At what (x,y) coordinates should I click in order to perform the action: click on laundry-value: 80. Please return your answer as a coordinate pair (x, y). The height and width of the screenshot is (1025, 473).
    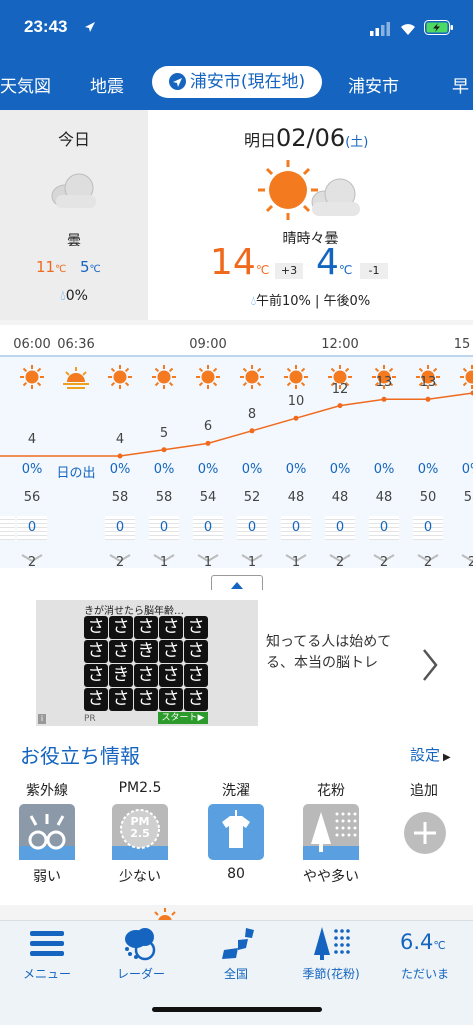
    Looking at the image, I should click on (236, 874).